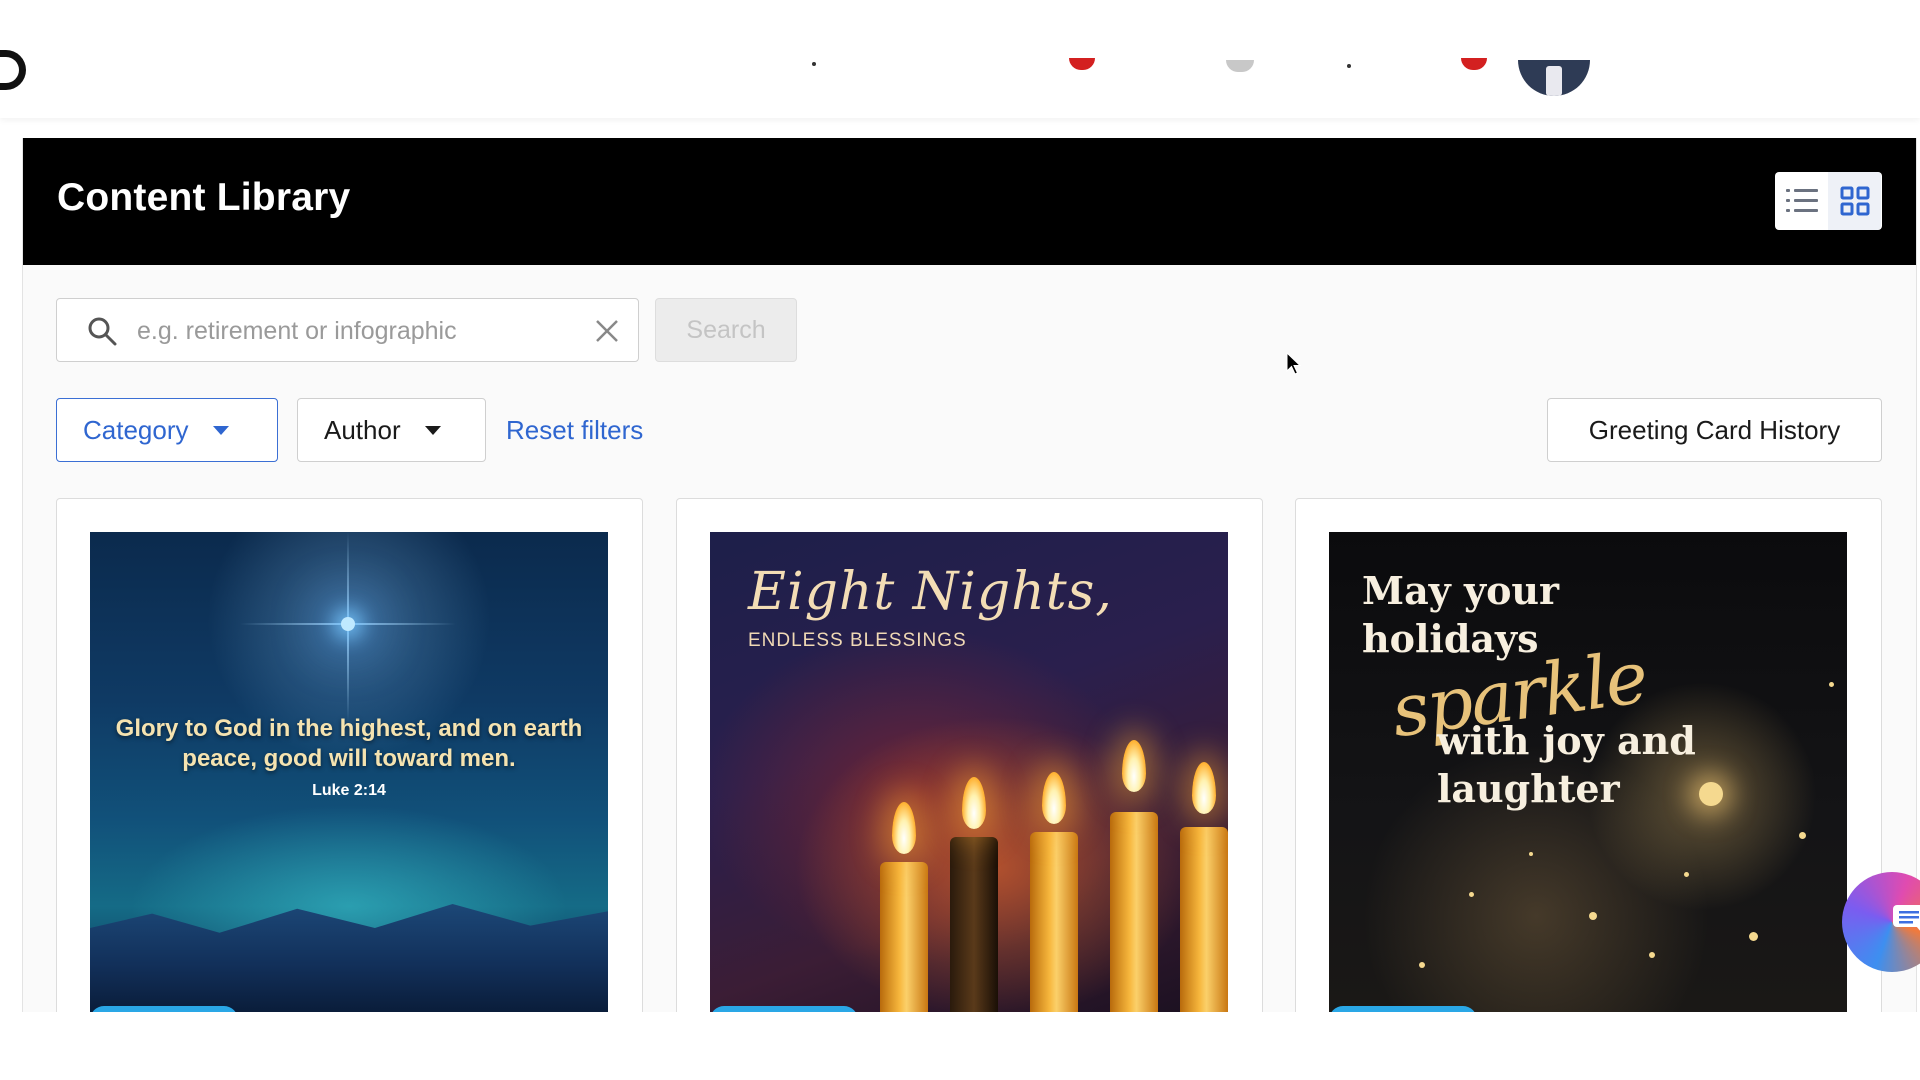 This screenshot has width=1920, height=1080. I want to click on logo, so click(13, 70).